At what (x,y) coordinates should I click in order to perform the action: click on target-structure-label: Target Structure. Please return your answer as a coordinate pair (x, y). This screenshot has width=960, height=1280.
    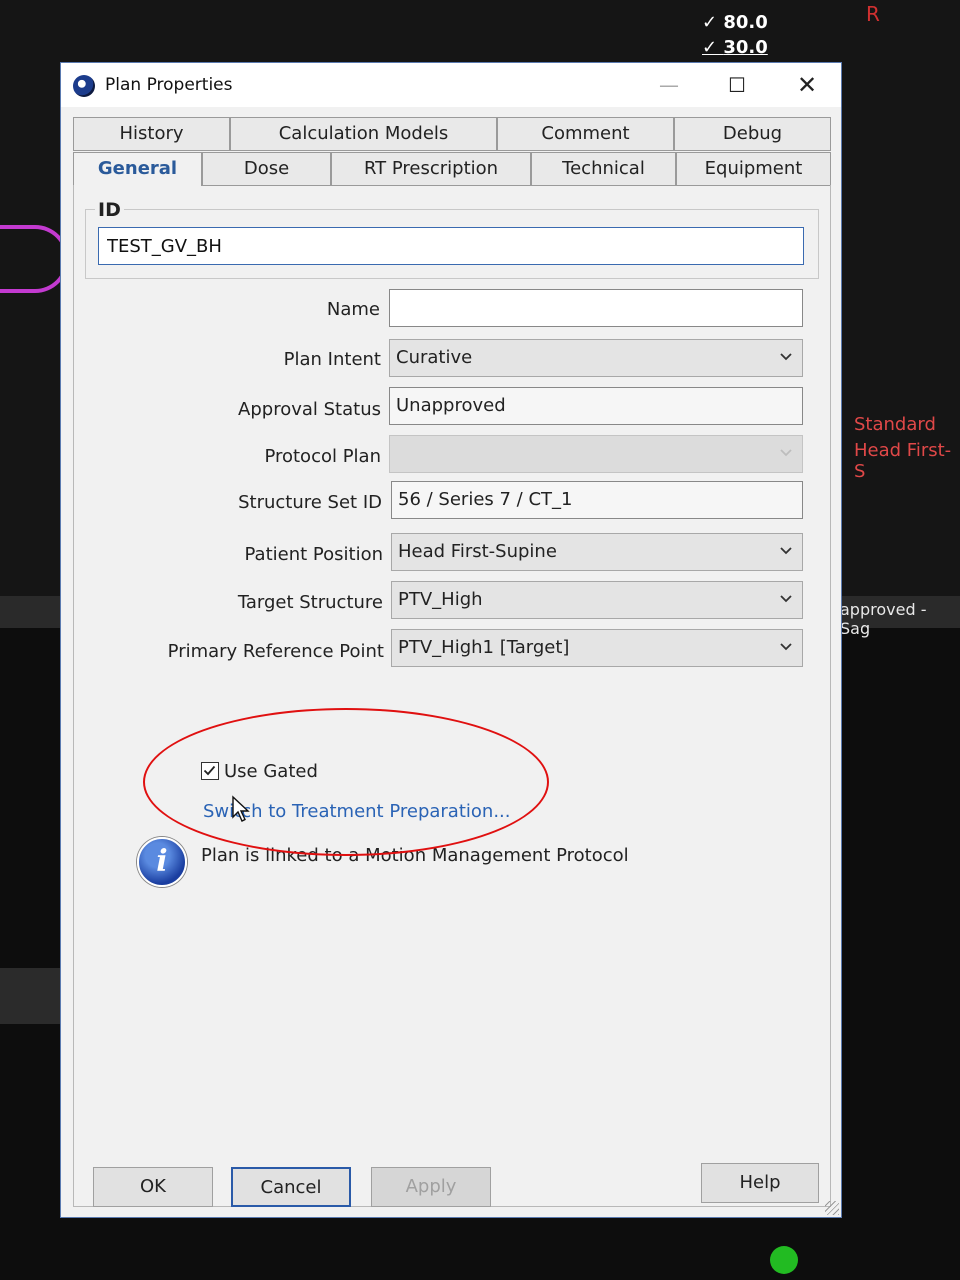
    Looking at the image, I should click on (310, 602).